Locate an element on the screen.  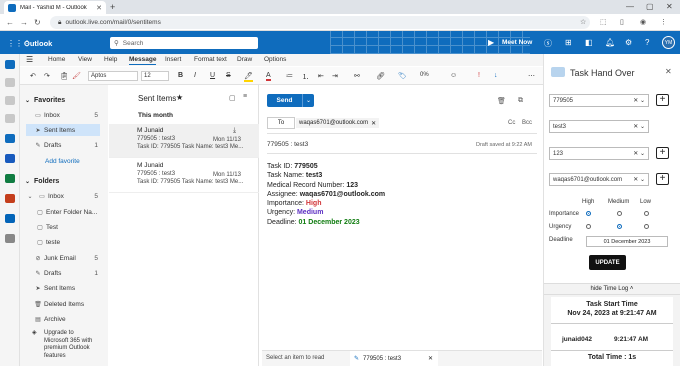
new-tab-icon: + is located at coordinates (112, 7).